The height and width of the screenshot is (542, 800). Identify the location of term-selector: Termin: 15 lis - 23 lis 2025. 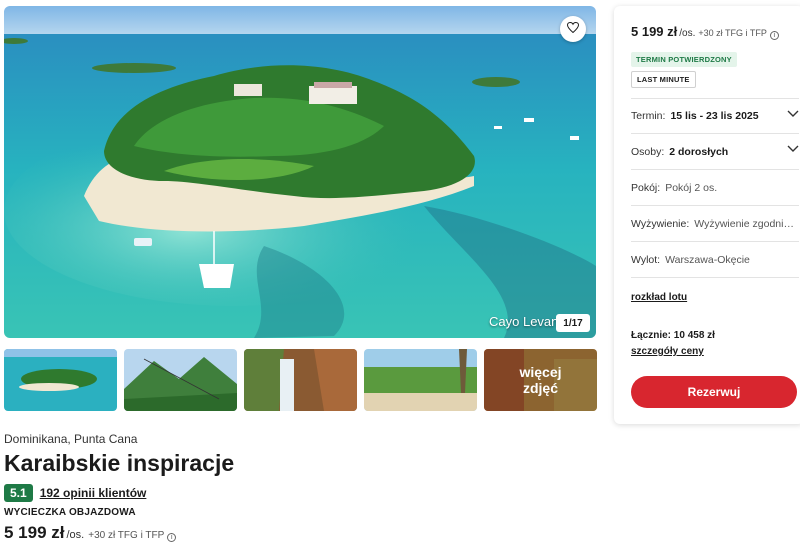
(715, 116).